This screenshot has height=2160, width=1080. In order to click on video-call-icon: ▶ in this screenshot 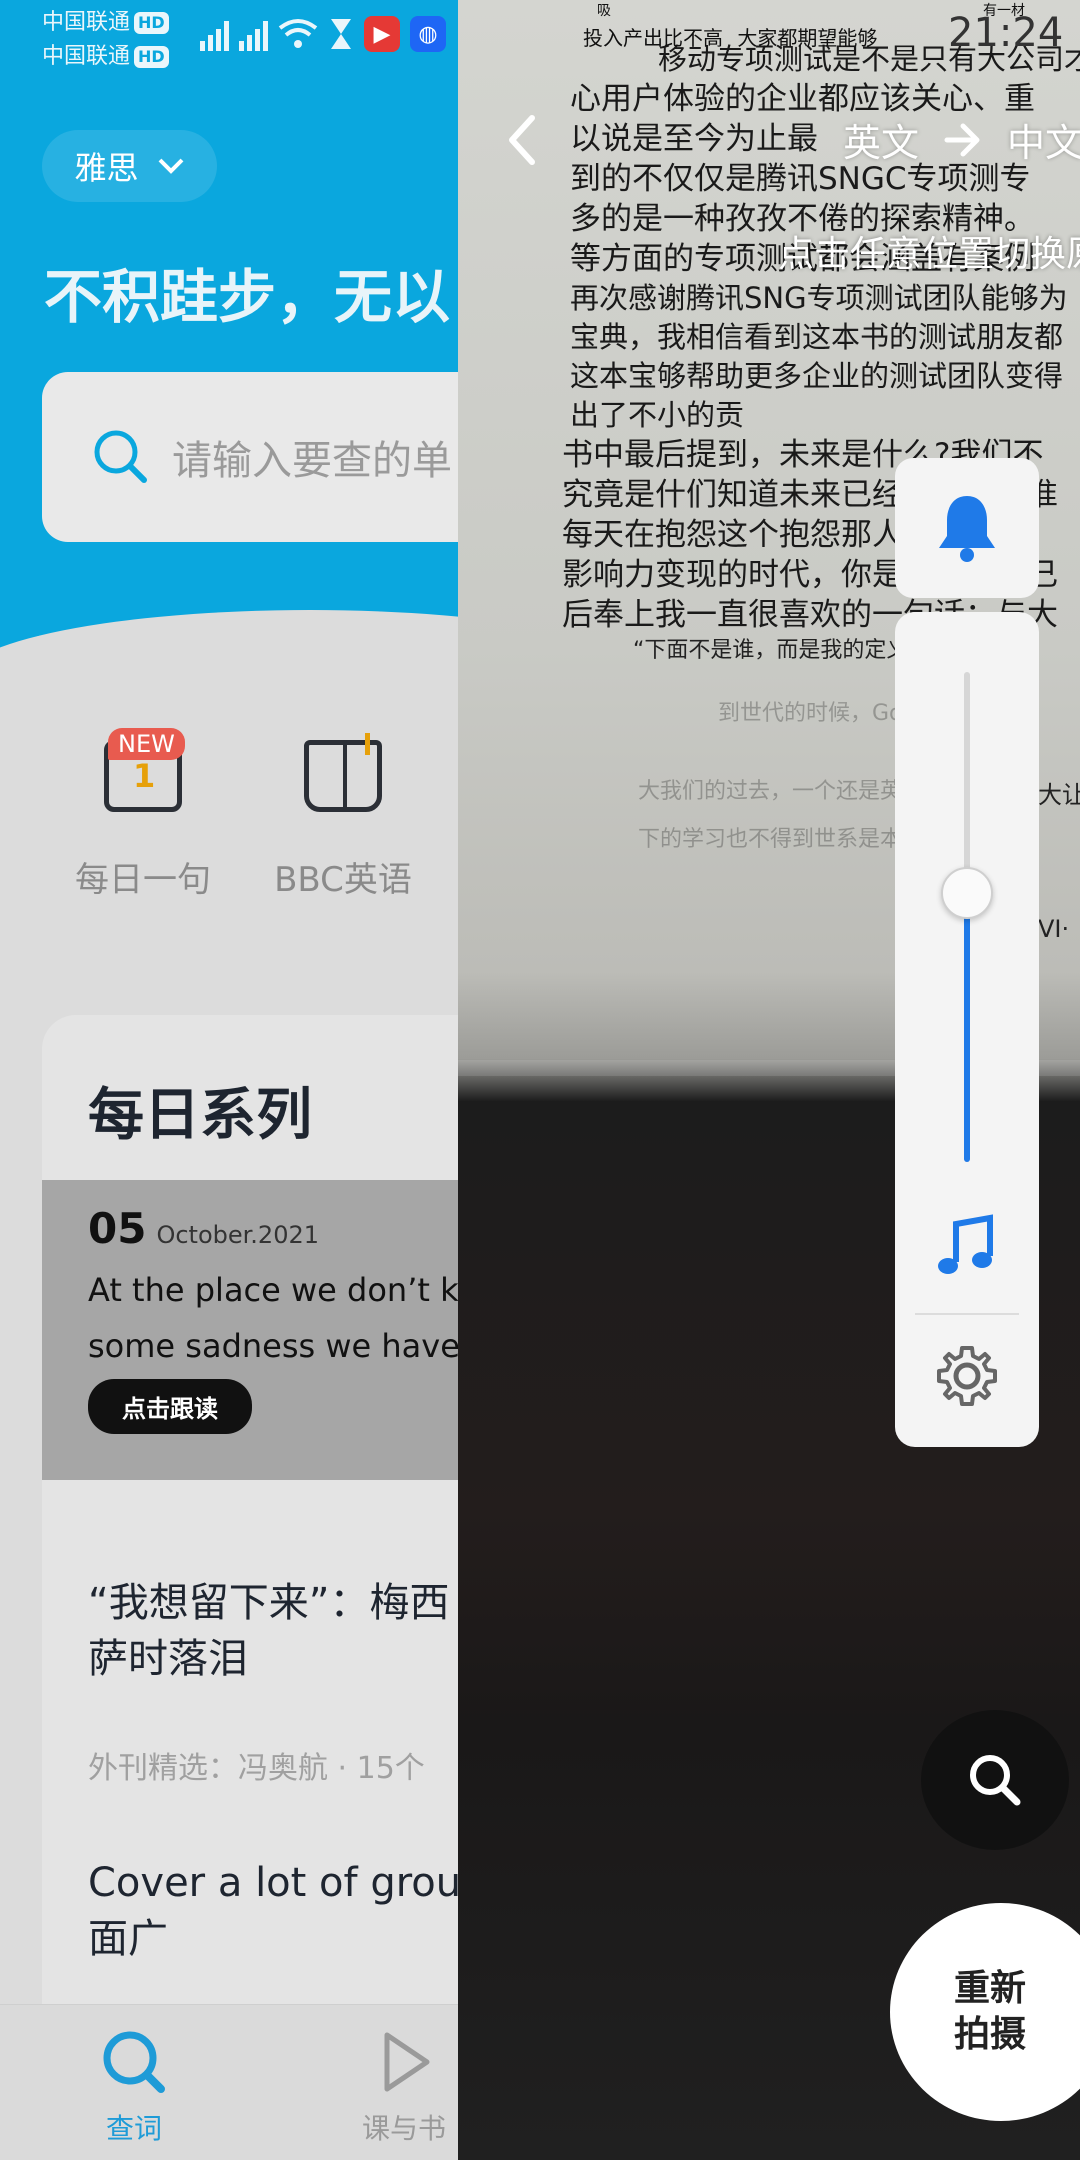, I will do `click(382, 34)`.